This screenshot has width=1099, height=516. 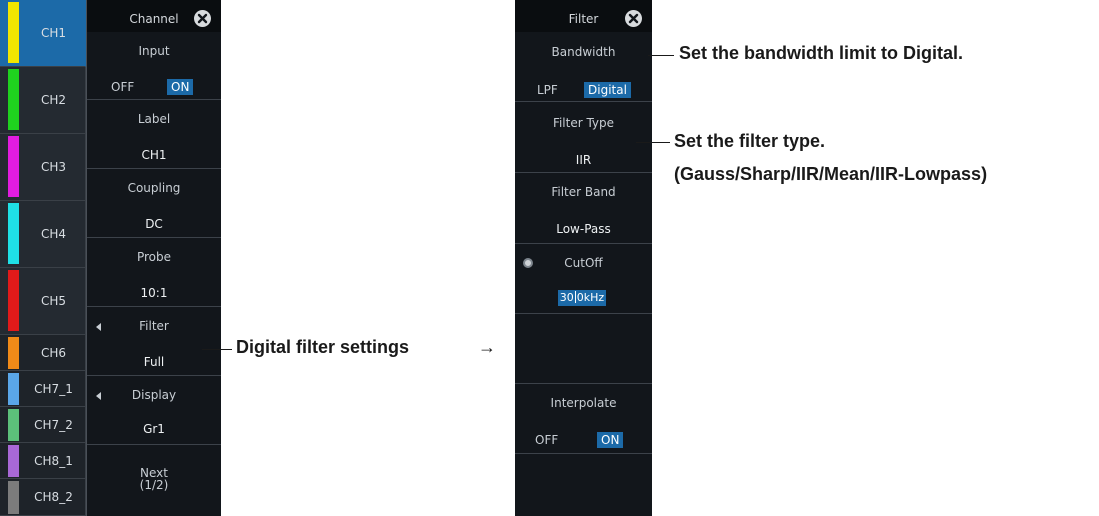 What do you see at coordinates (154, 272) in the screenshot?
I see `probe-softkey: Probe 10:1` at bounding box center [154, 272].